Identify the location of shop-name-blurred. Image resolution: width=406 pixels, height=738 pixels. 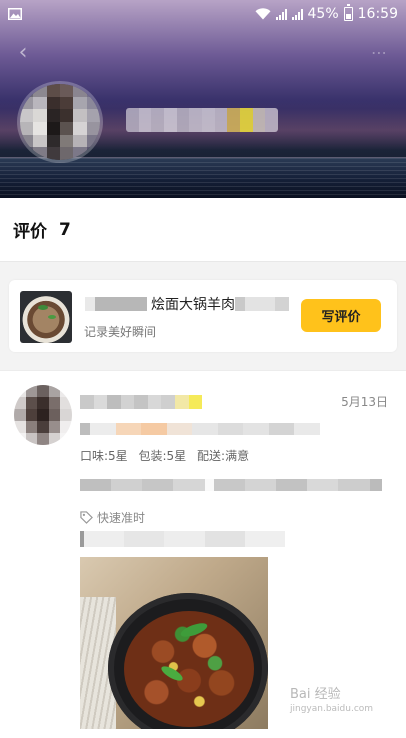
(202, 120).